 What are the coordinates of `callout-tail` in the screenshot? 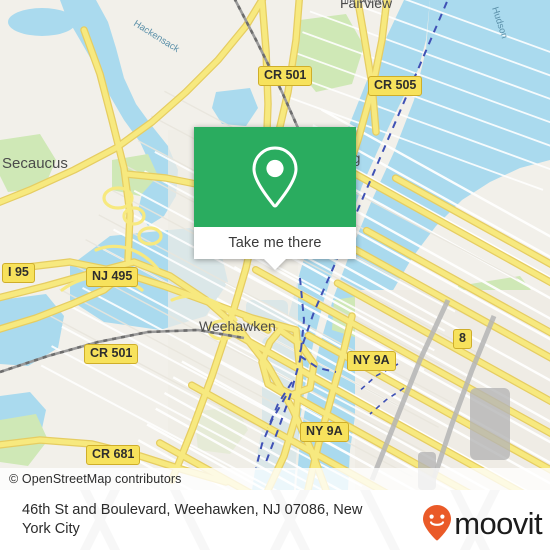 It's located at (275, 264).